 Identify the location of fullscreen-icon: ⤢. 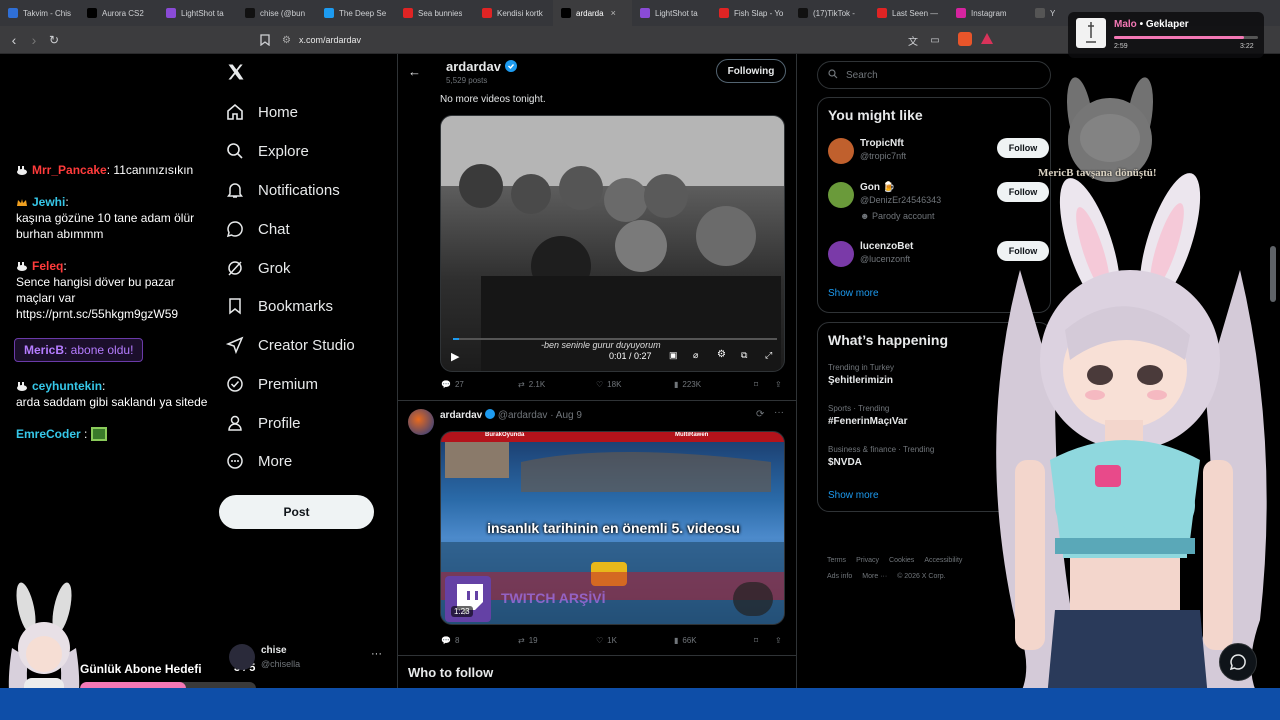
(768, 355).